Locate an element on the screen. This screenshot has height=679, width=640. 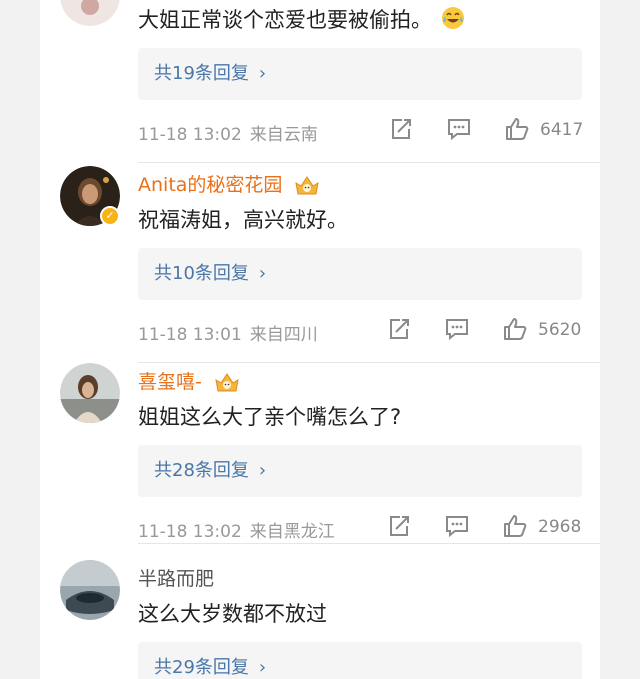
username-row: 半路而肥 is located at coordinates (176, 577).